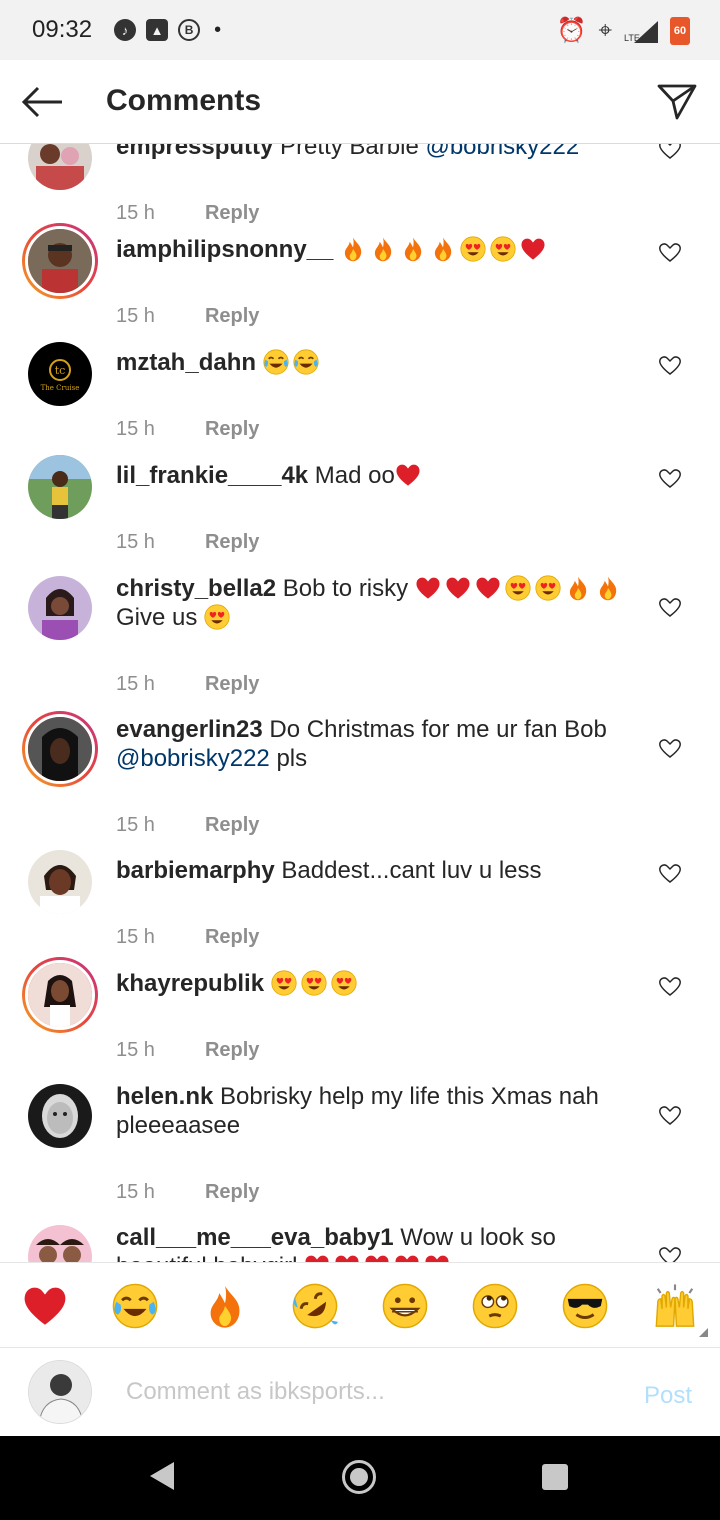 The width and height of the screenshot is (720, 1520). What do you see at coordinates (189, 729) in the screenshot?
I see `comment-username: evangerlin23` at bounding box center [189, 729].